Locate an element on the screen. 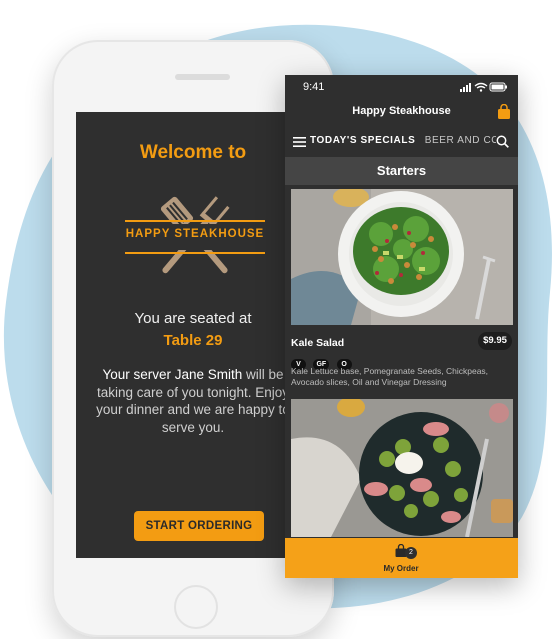  tab-beer-and-cocktails: BEER AND COCKTAILS is located at coordinates (460, 140).